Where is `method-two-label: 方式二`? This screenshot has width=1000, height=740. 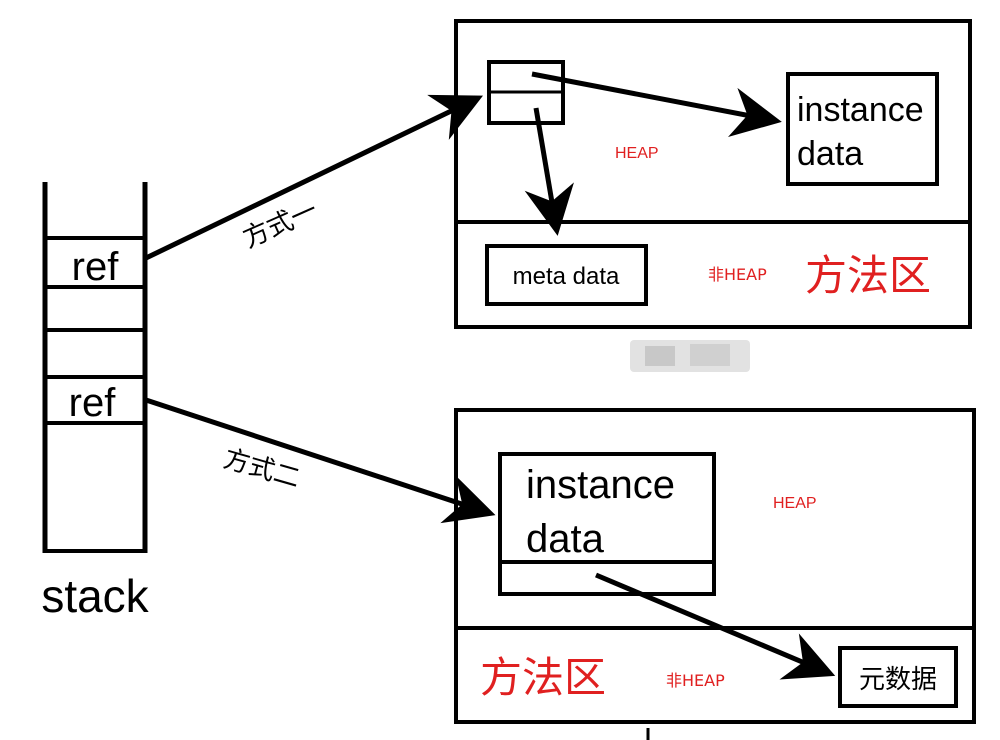 method-two-label: 方式二 is located at coordinates (261, 469).